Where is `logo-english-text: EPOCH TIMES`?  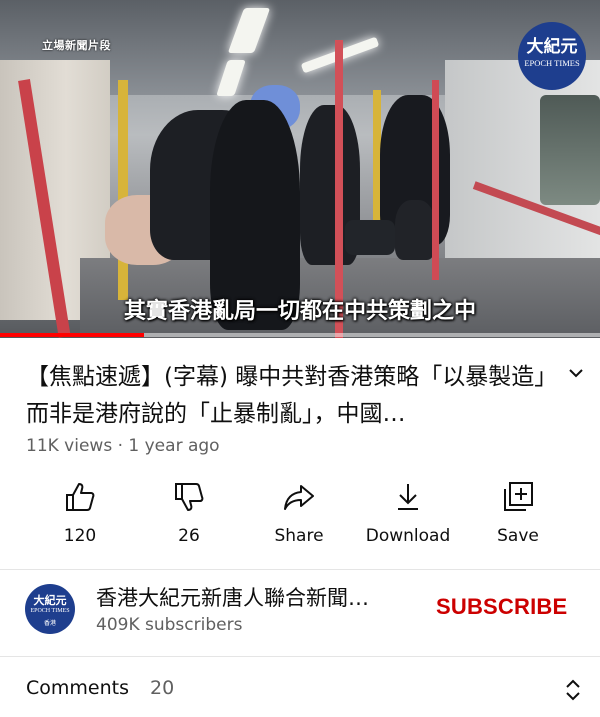
logo-english-text: EPOCH TIMES is located at coordinates (552, 63).